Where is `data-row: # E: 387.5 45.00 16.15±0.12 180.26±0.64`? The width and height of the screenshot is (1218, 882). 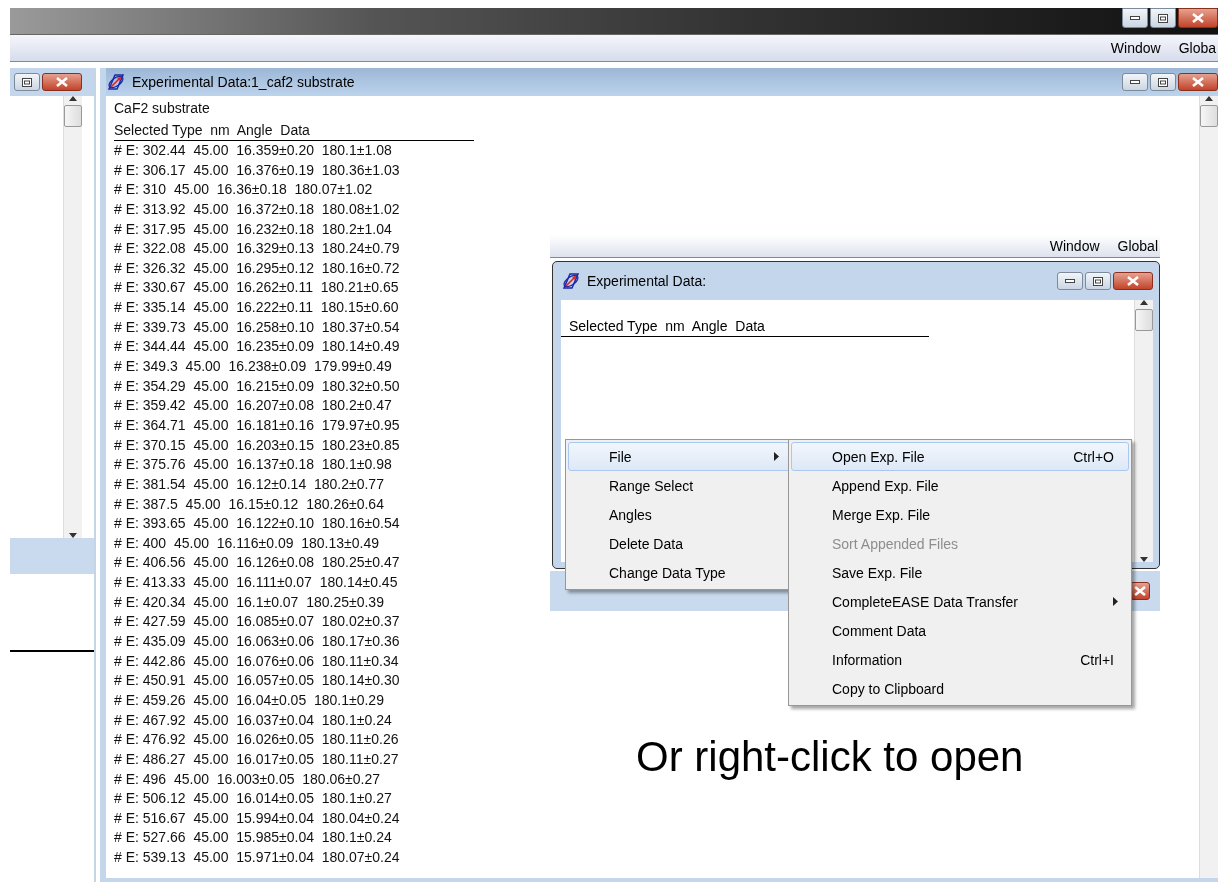
data-row: # E: 387.5 45.00 16.15±0.12 180.26±0.64 is located at coordinates (249, 503).